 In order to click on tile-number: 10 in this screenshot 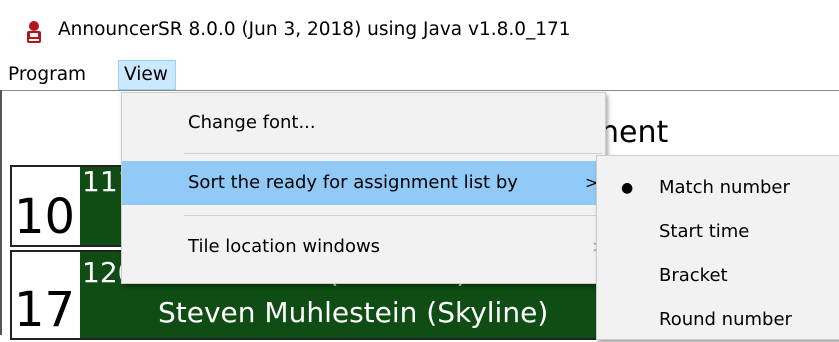, I will do `click(45, 217)`.